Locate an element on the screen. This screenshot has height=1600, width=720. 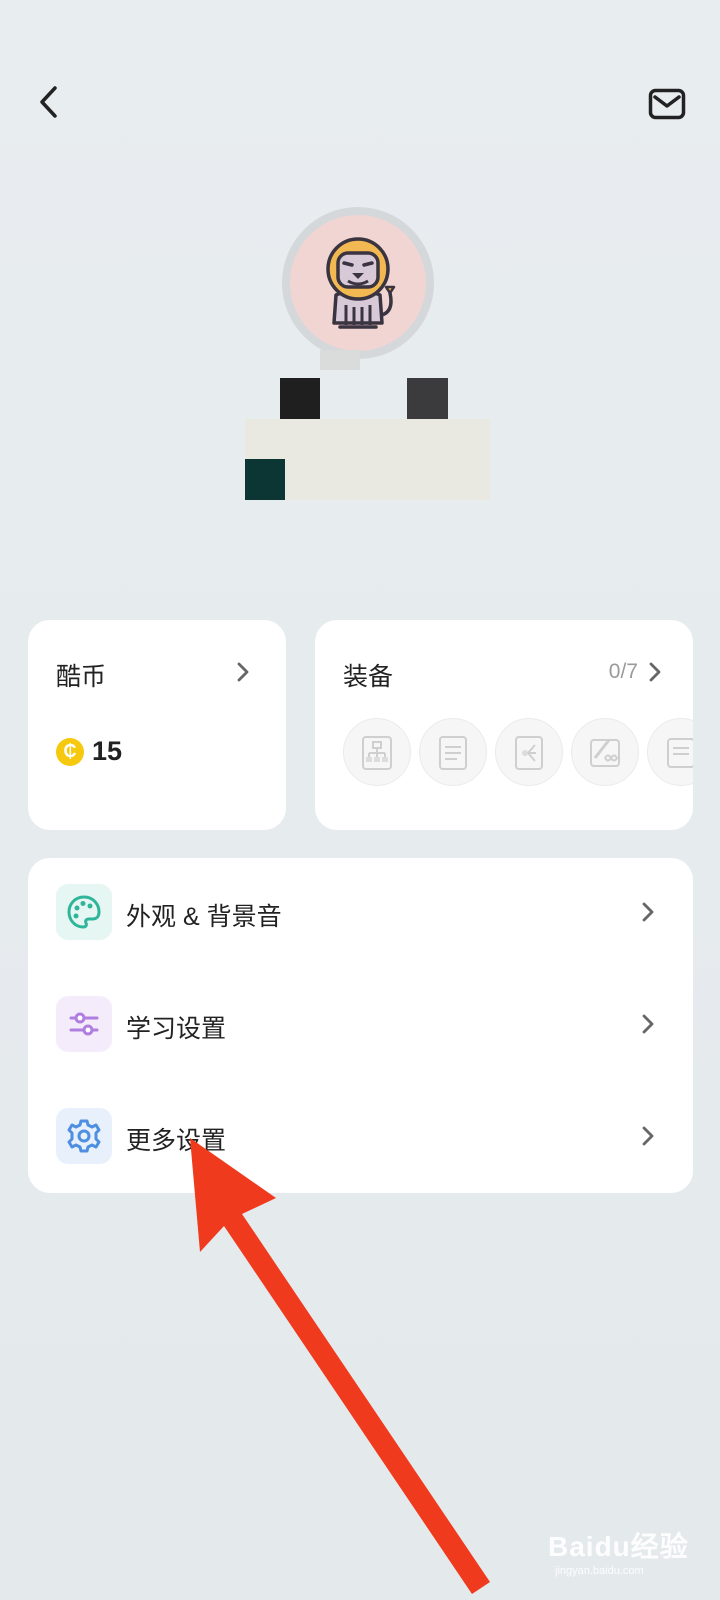
watermark-logo: Baidu经验 is located at coordinates (618, 1546).